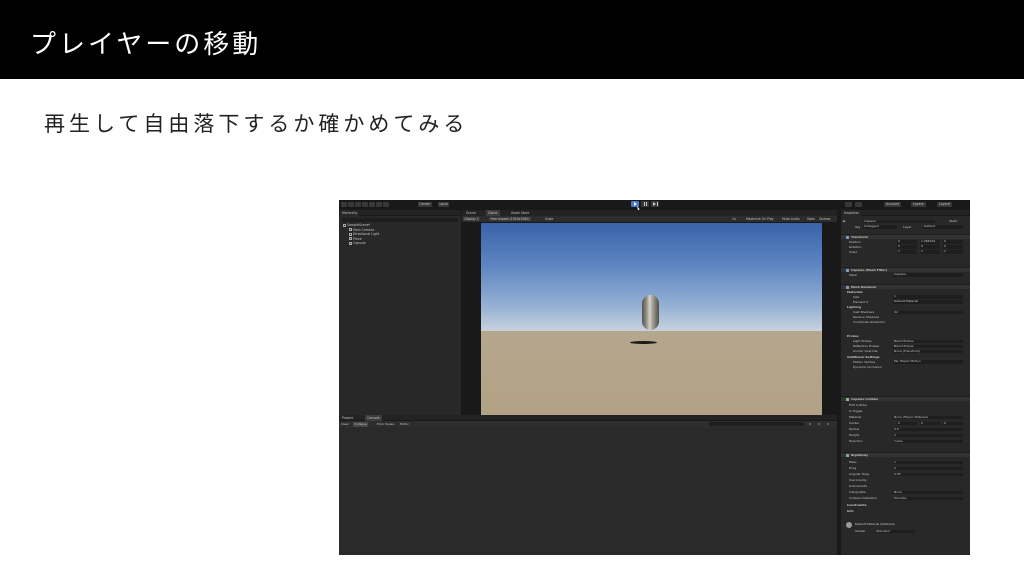  I want to click on game-viewport, so click(651, 319).